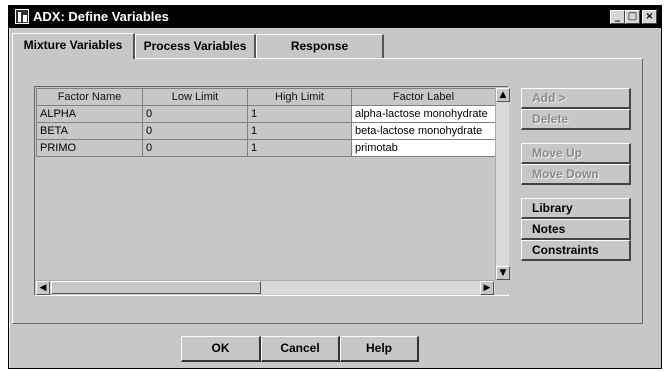  Describe the element at coordinates (22, 16) in the screenshot. I see `app-icon` at that location.